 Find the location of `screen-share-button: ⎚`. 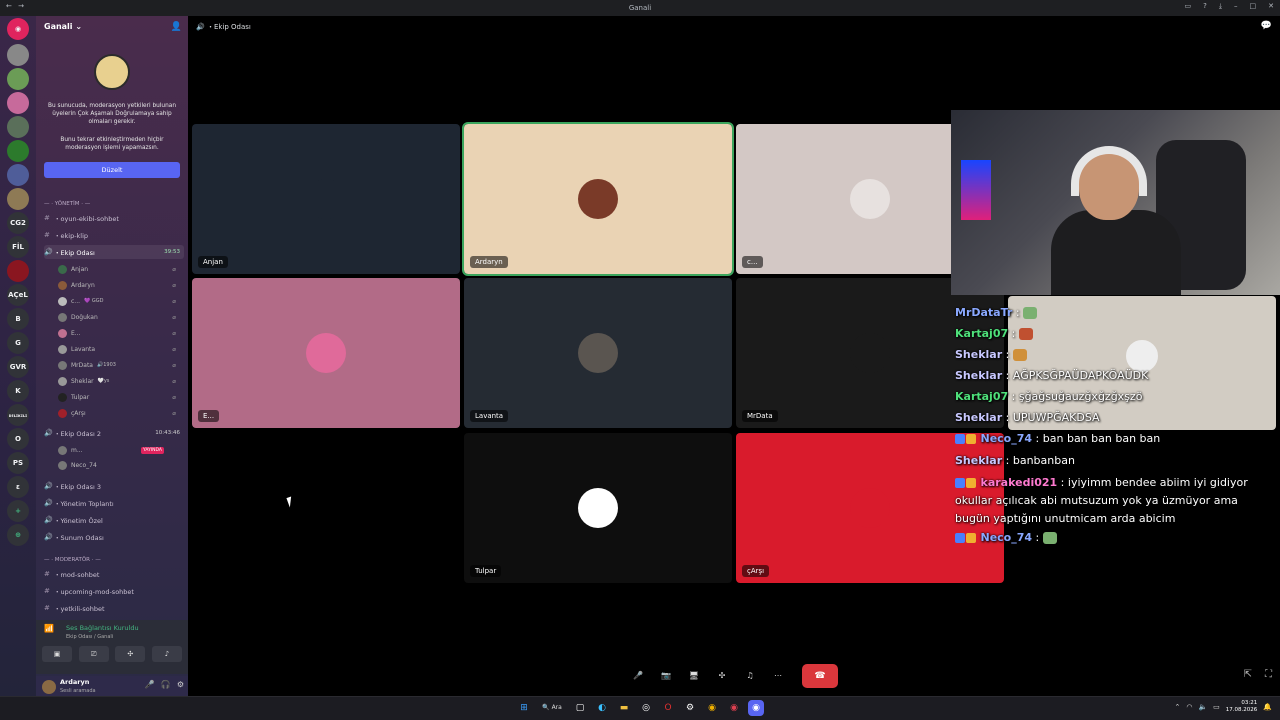

screen-share-button: ⎚ is located at coordinates (93, 654).